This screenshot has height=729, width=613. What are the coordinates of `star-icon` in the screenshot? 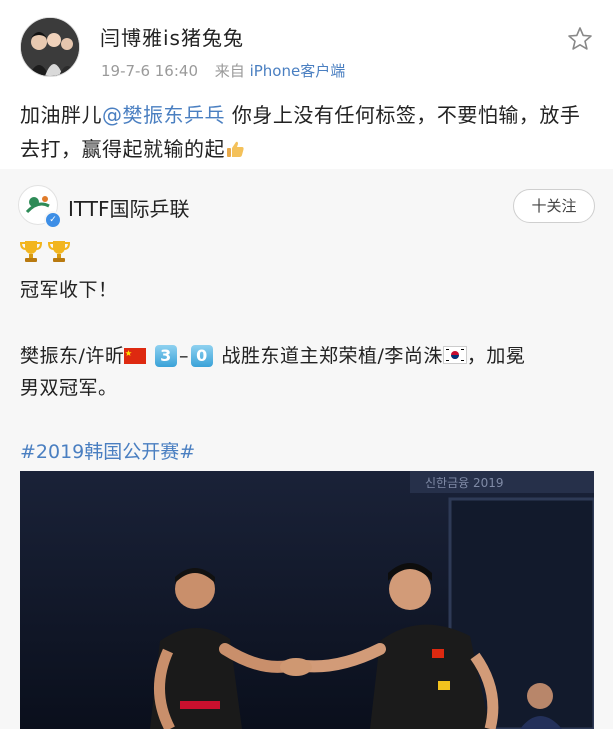 It's located at (580, 39).